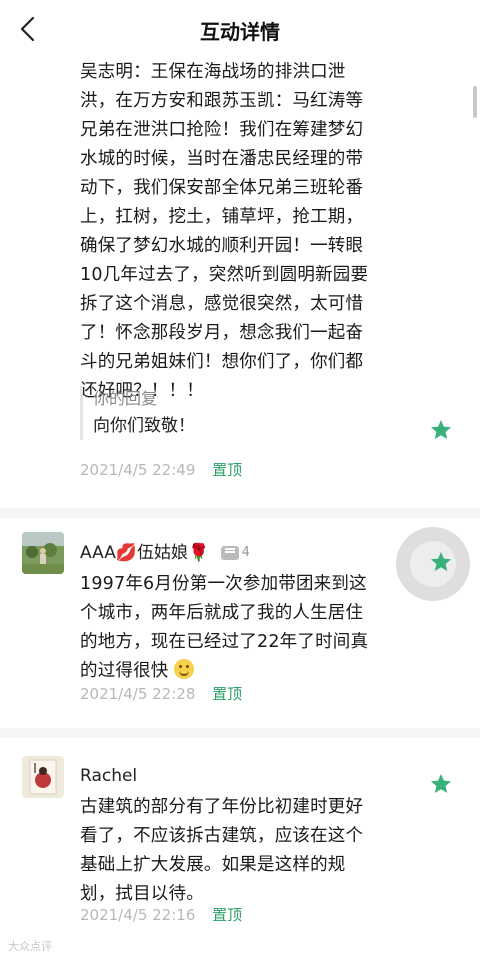  I want to click on author-name: Rachel, so click(109, 776).